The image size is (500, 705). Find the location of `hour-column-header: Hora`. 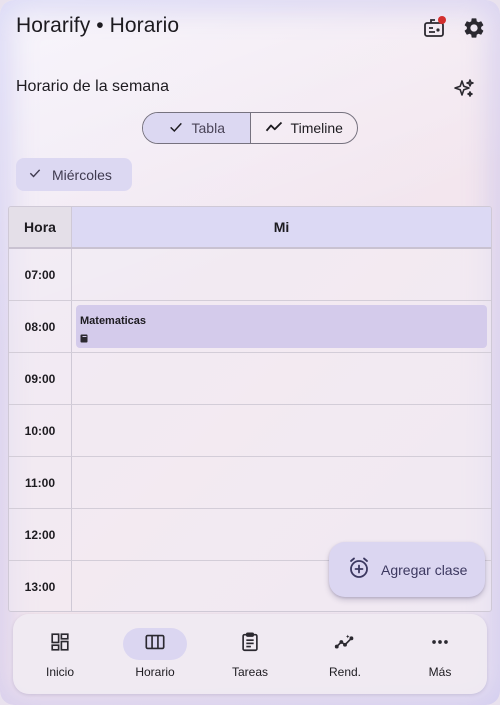

hour-column-header: Hora is located at coordinates (40, 227).